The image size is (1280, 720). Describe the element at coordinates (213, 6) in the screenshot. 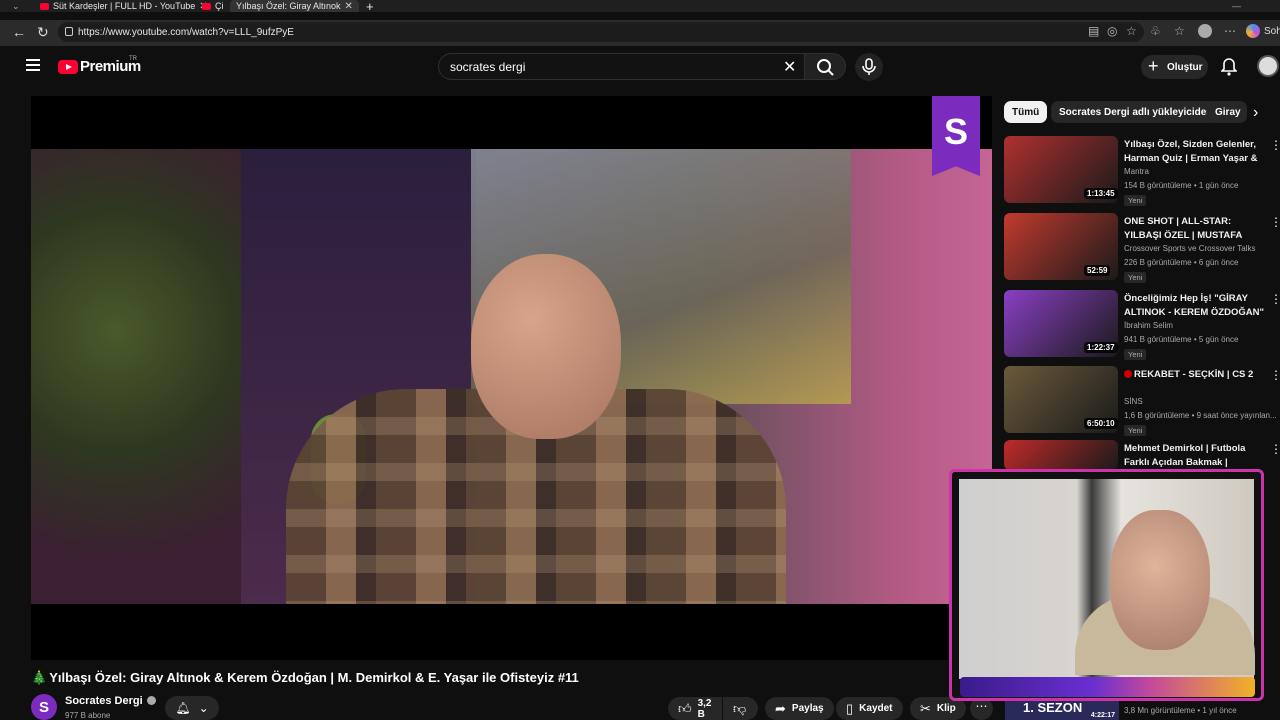

I see `browser-tab-2: Çi` at that location.